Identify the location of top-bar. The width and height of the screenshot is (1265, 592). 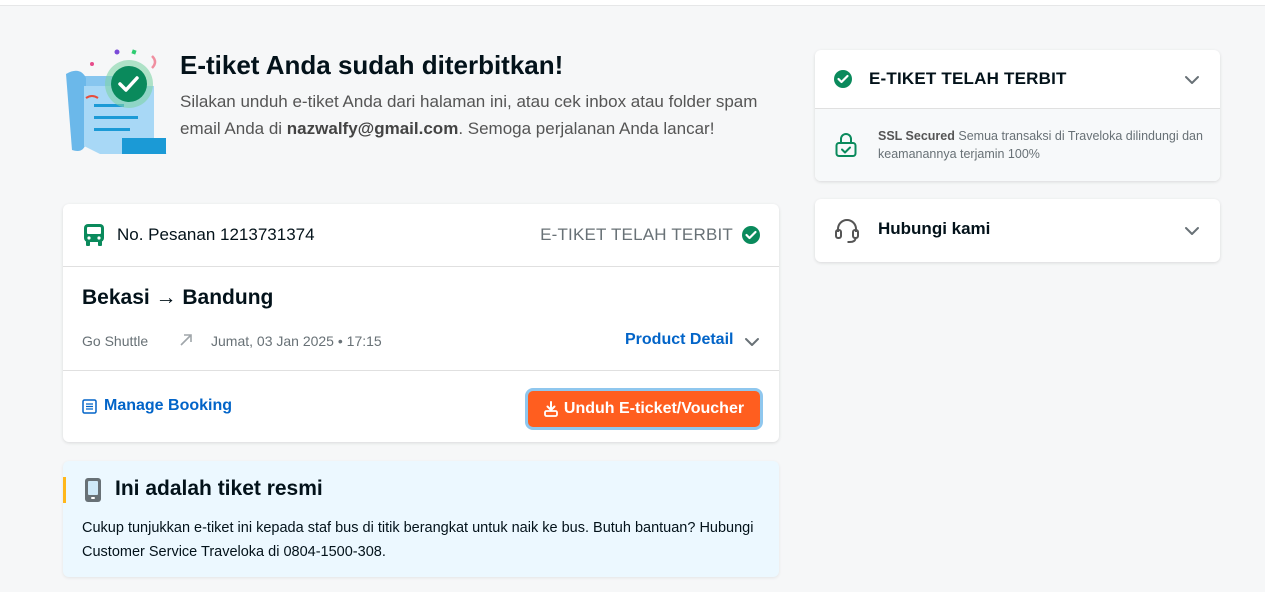
(632, 3).